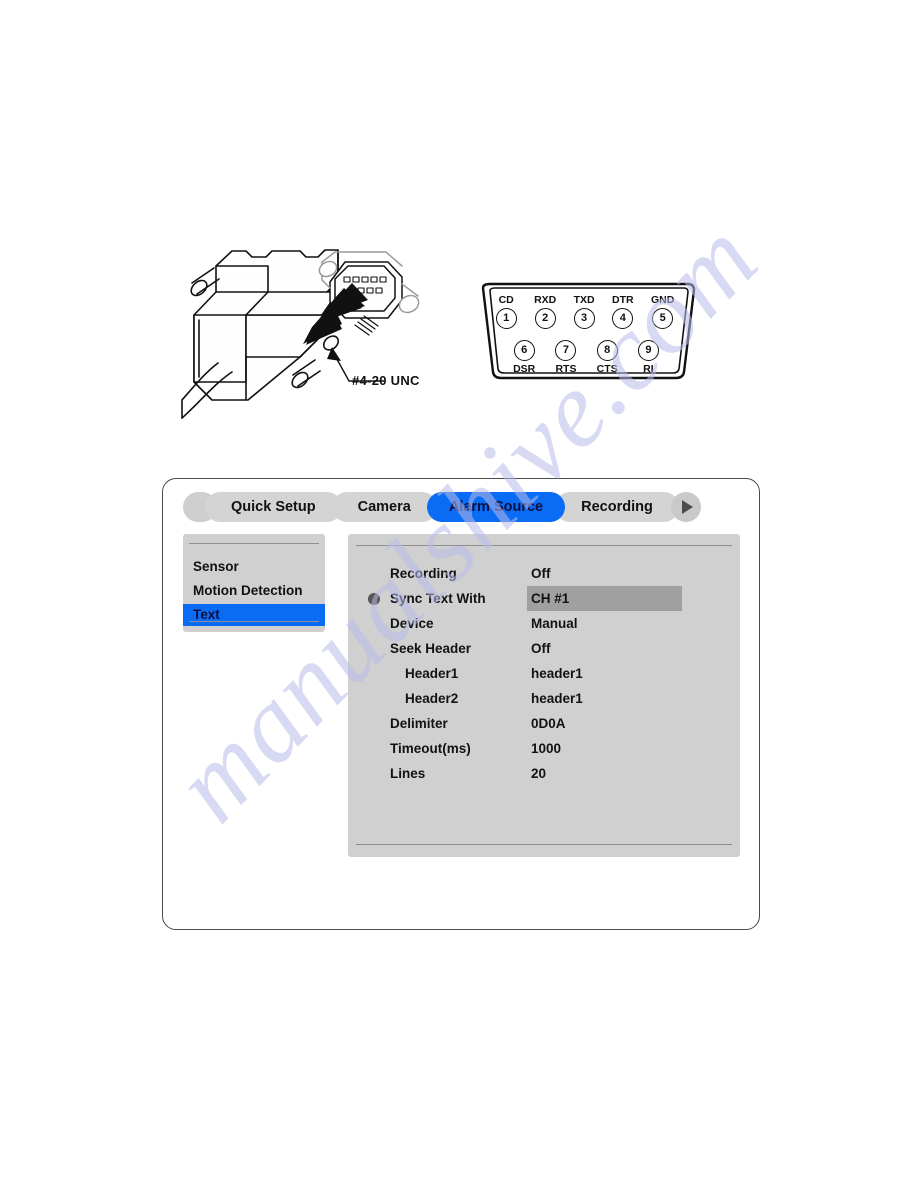  I want to click on pin-signal-label: TXD, so click(584, 300).